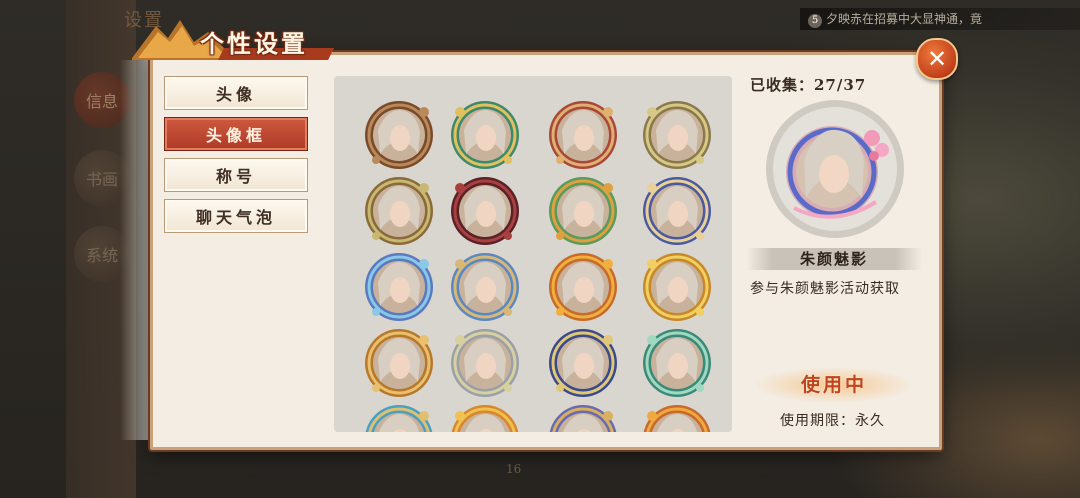  What do you see at coordinates (834, 259) in the screenshot?
I see `item-name: 朱颜魅影` at bounding box center [834, 259].